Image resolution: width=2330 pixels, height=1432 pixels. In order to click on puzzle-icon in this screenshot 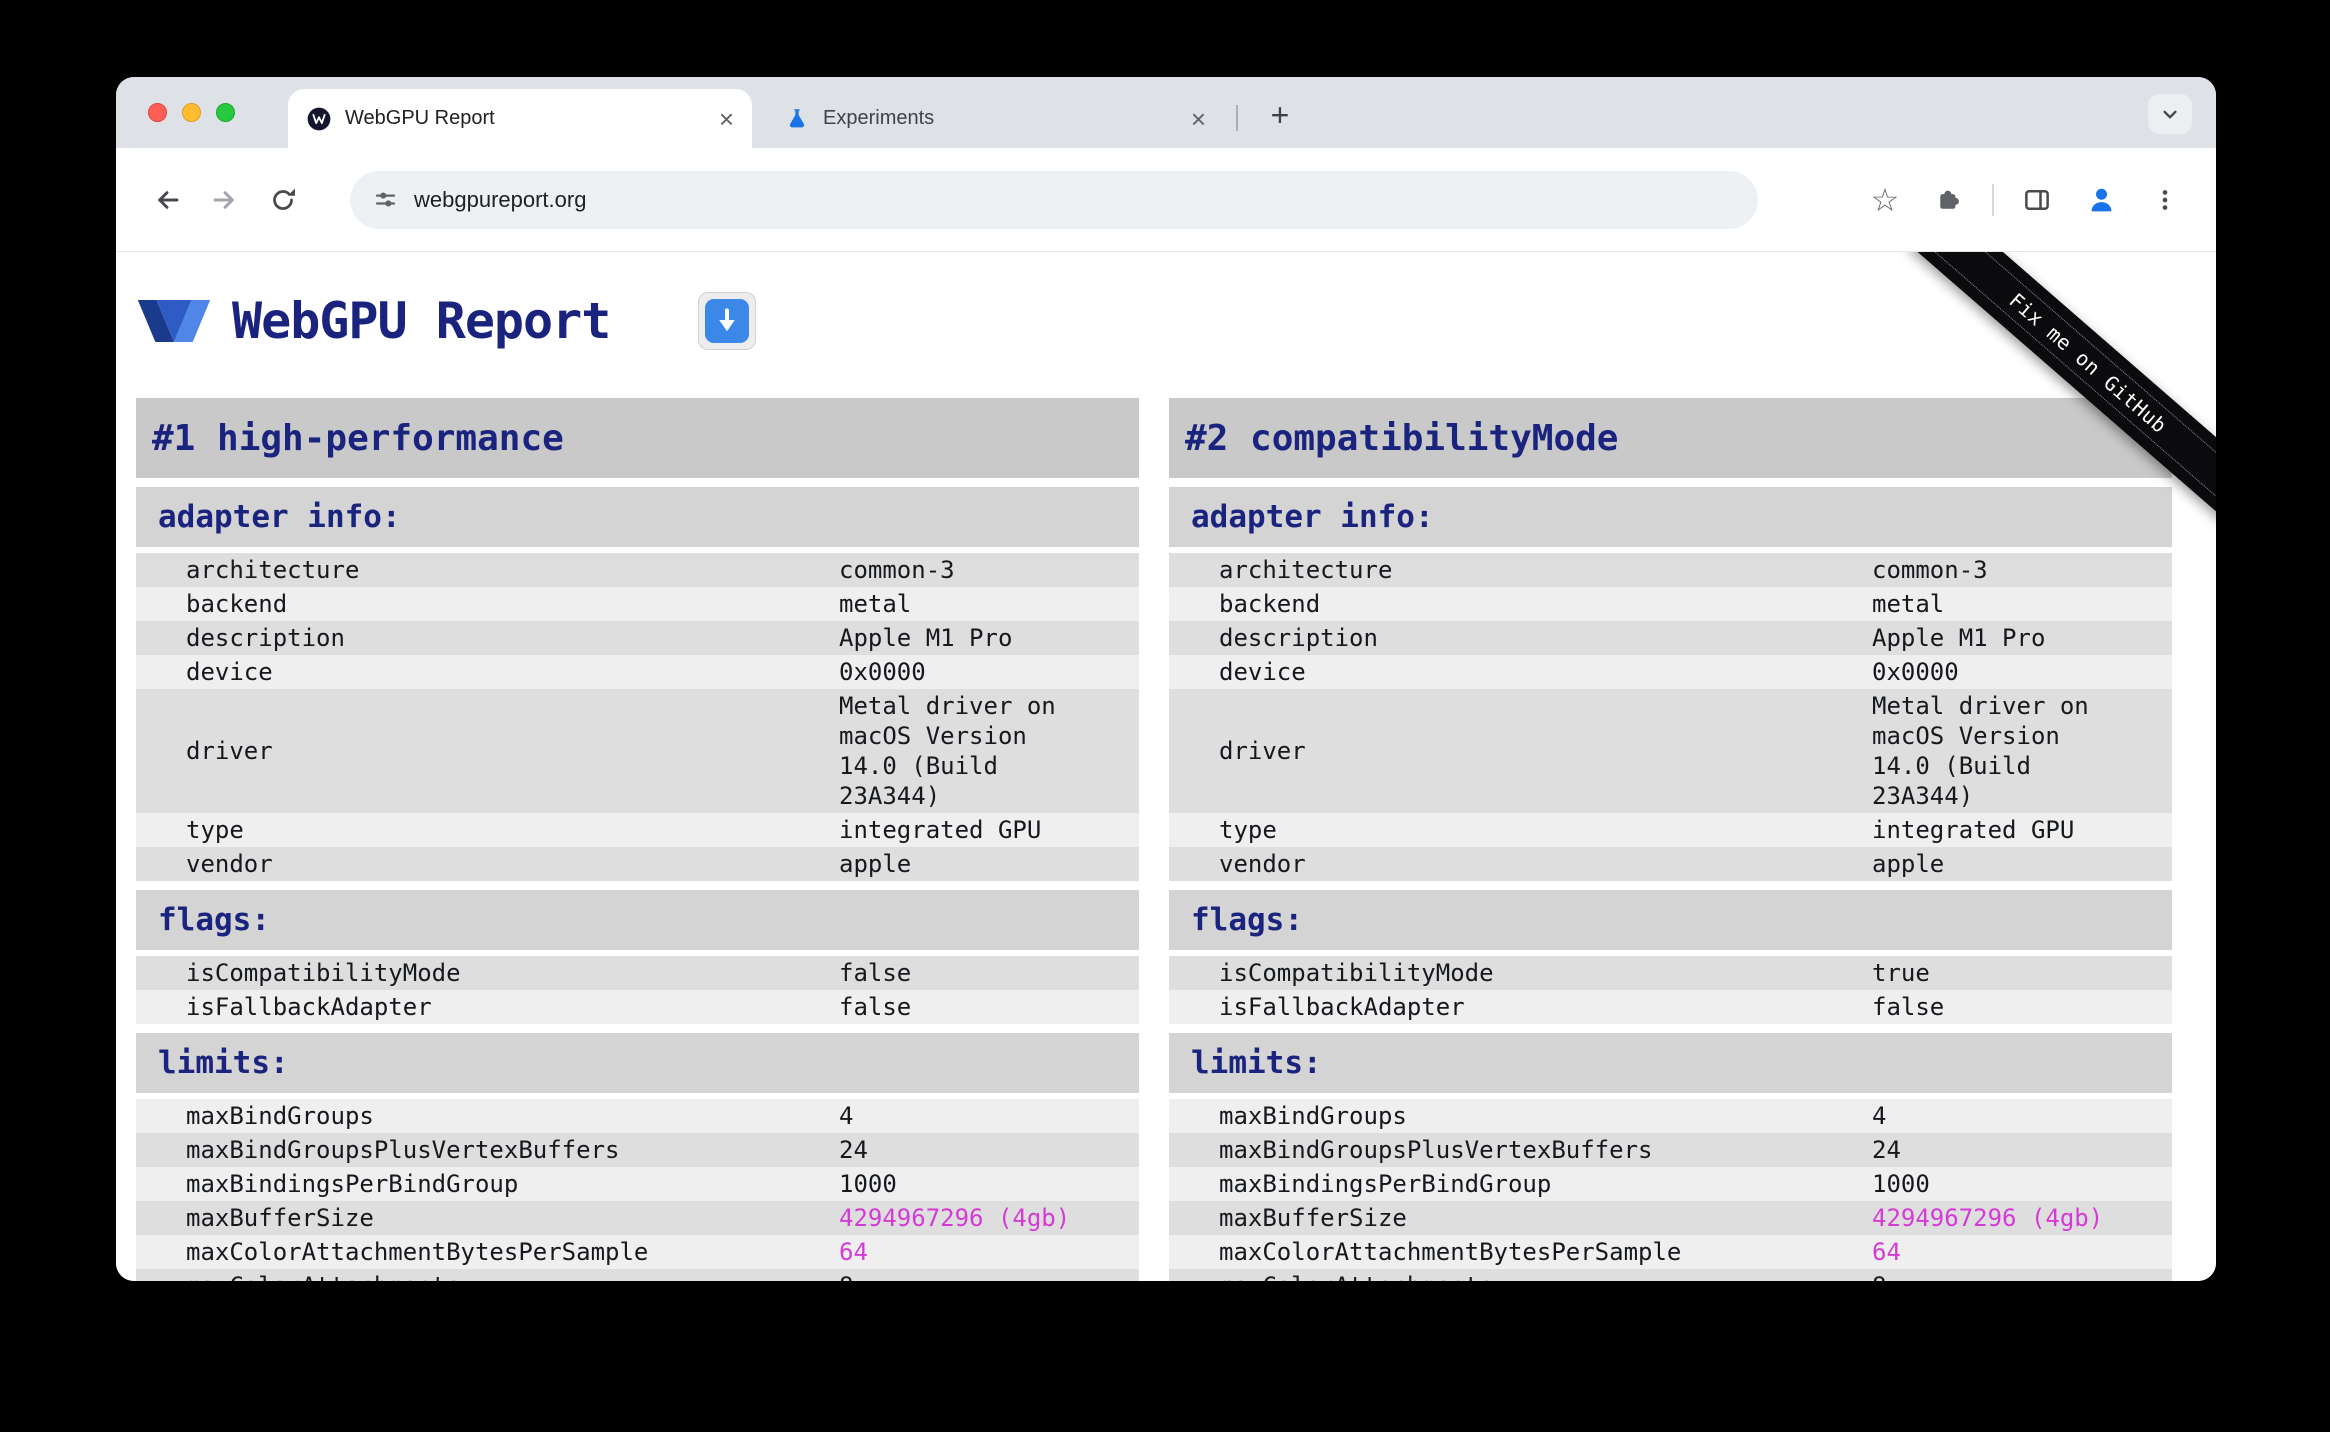, I will do `click(1949, 200)`.